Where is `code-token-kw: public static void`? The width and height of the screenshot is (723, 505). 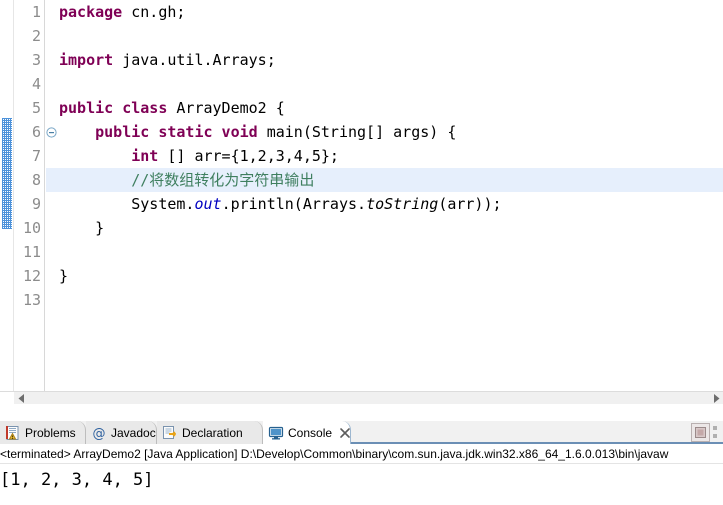 code-token-kw: public static void is located at coordinates (176, 132).